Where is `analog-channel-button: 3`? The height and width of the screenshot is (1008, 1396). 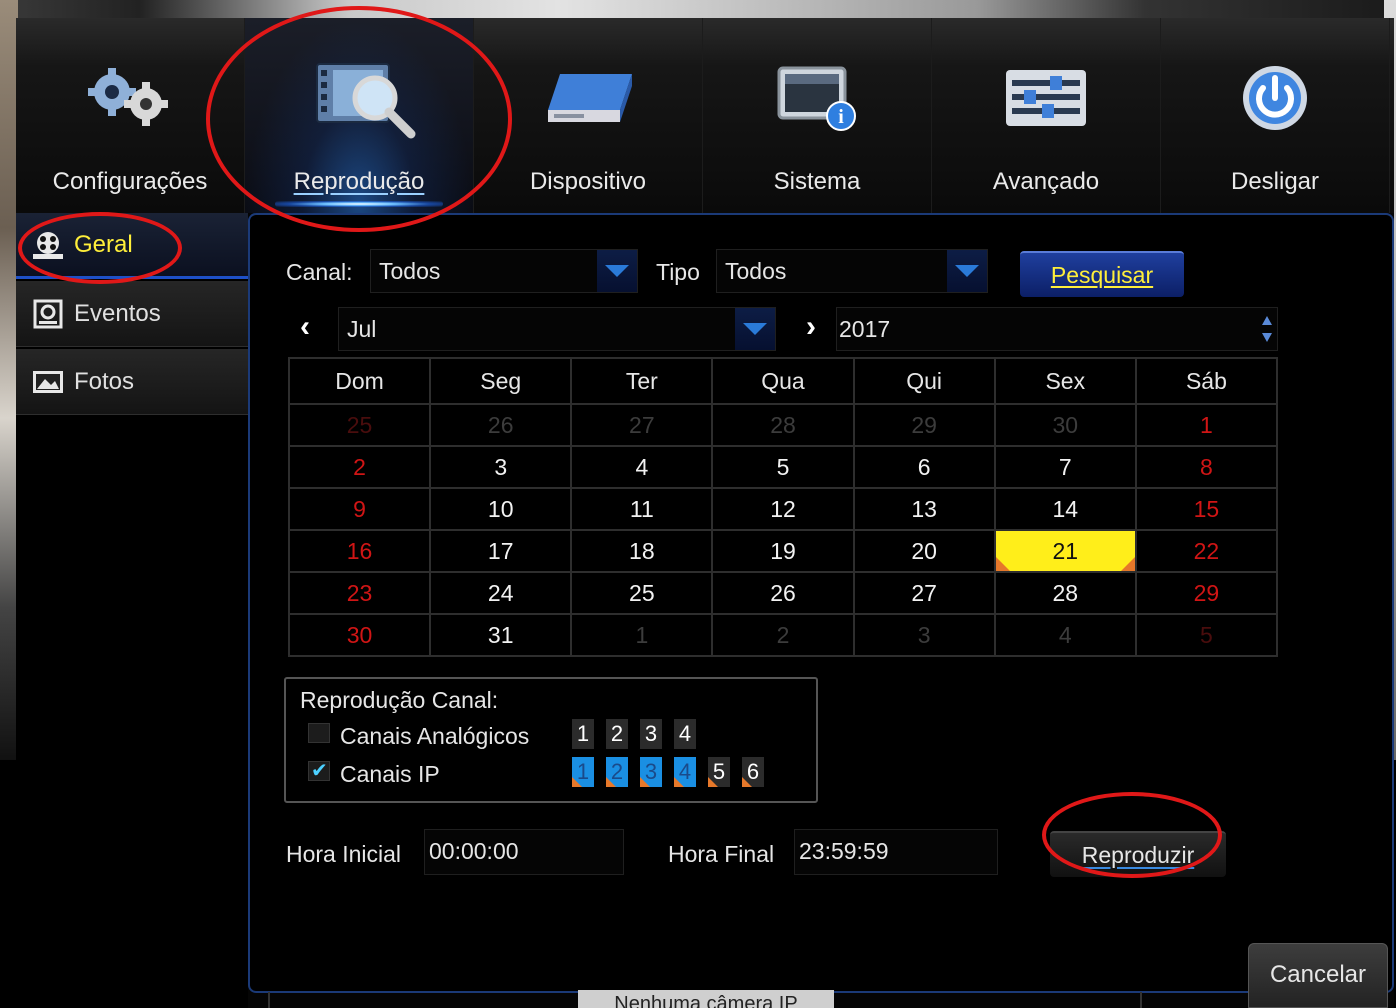 analog-channel-button: 3 is located at coordinates (651, 734).